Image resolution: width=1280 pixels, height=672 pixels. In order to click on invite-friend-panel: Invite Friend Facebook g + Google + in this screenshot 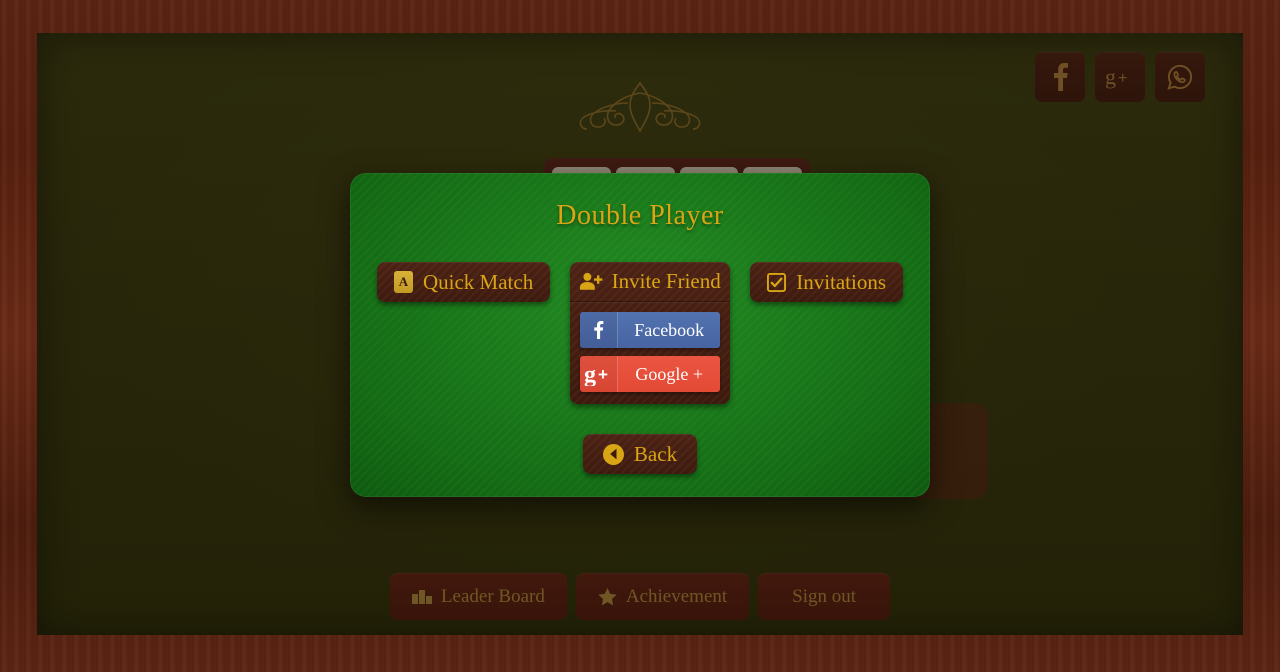, I will do `click(650, 333)`.